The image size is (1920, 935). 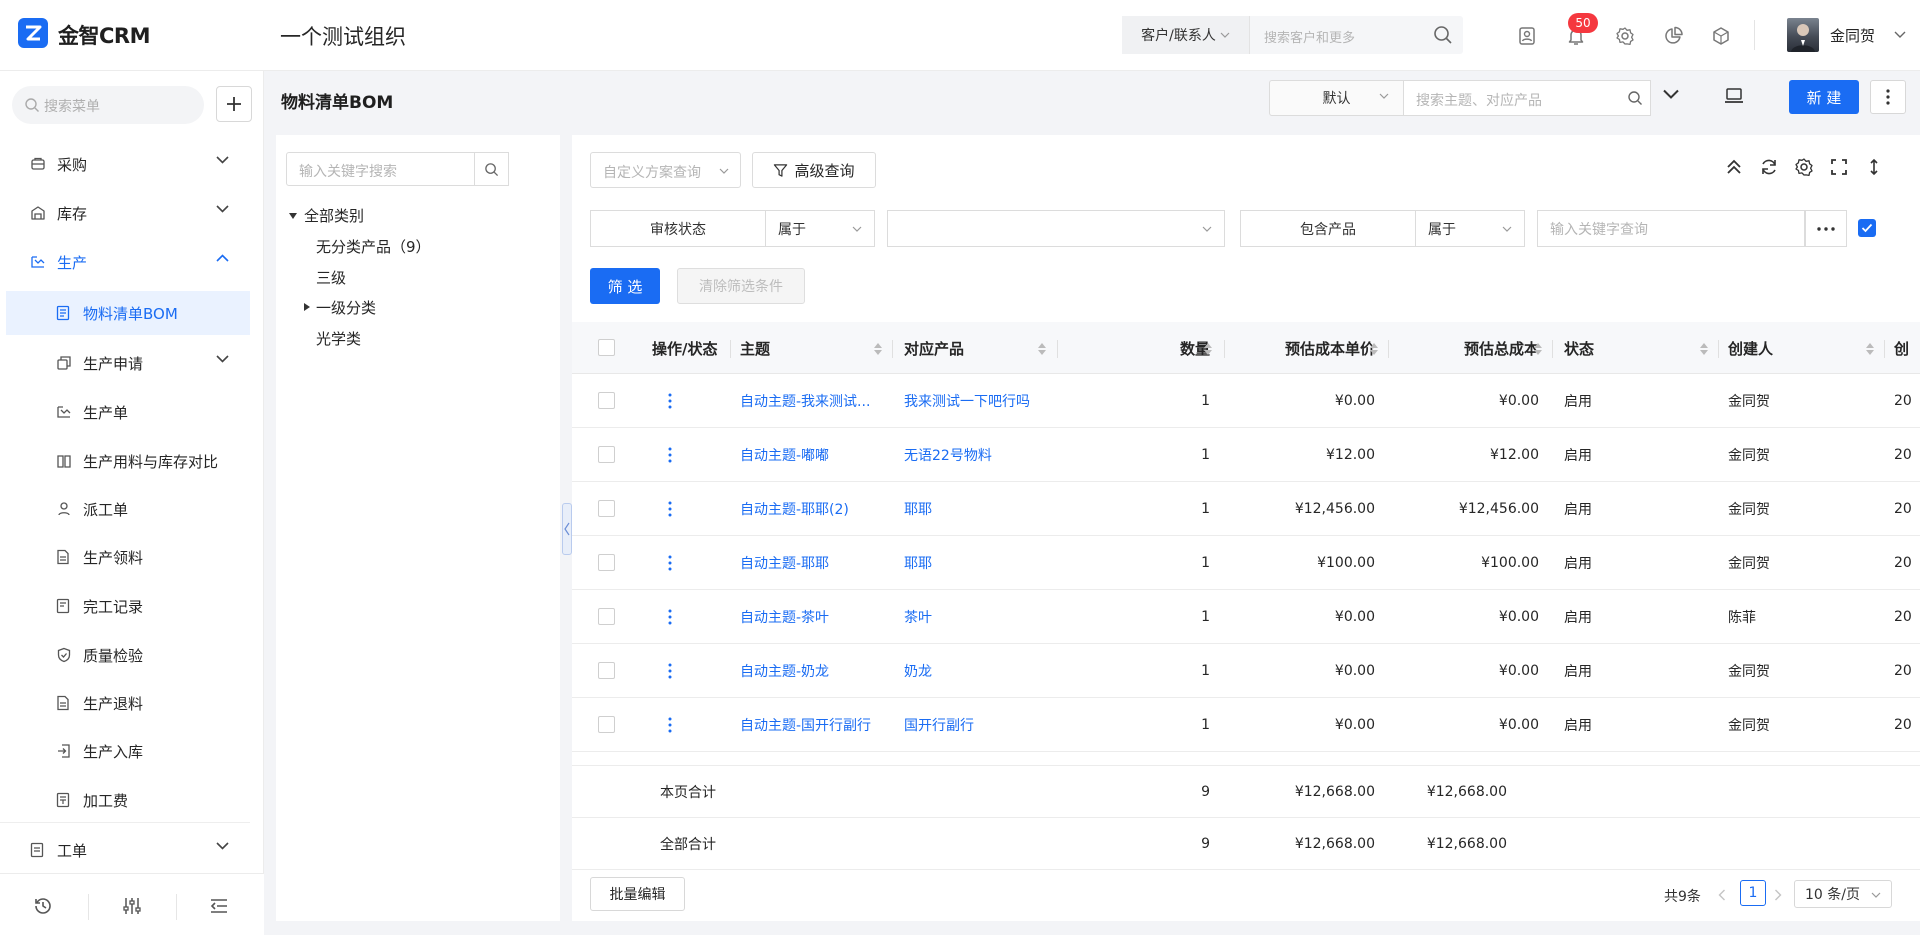 I want to click on main-search-input: 搜索主题、对应产品, so click(x=1526, y=98).